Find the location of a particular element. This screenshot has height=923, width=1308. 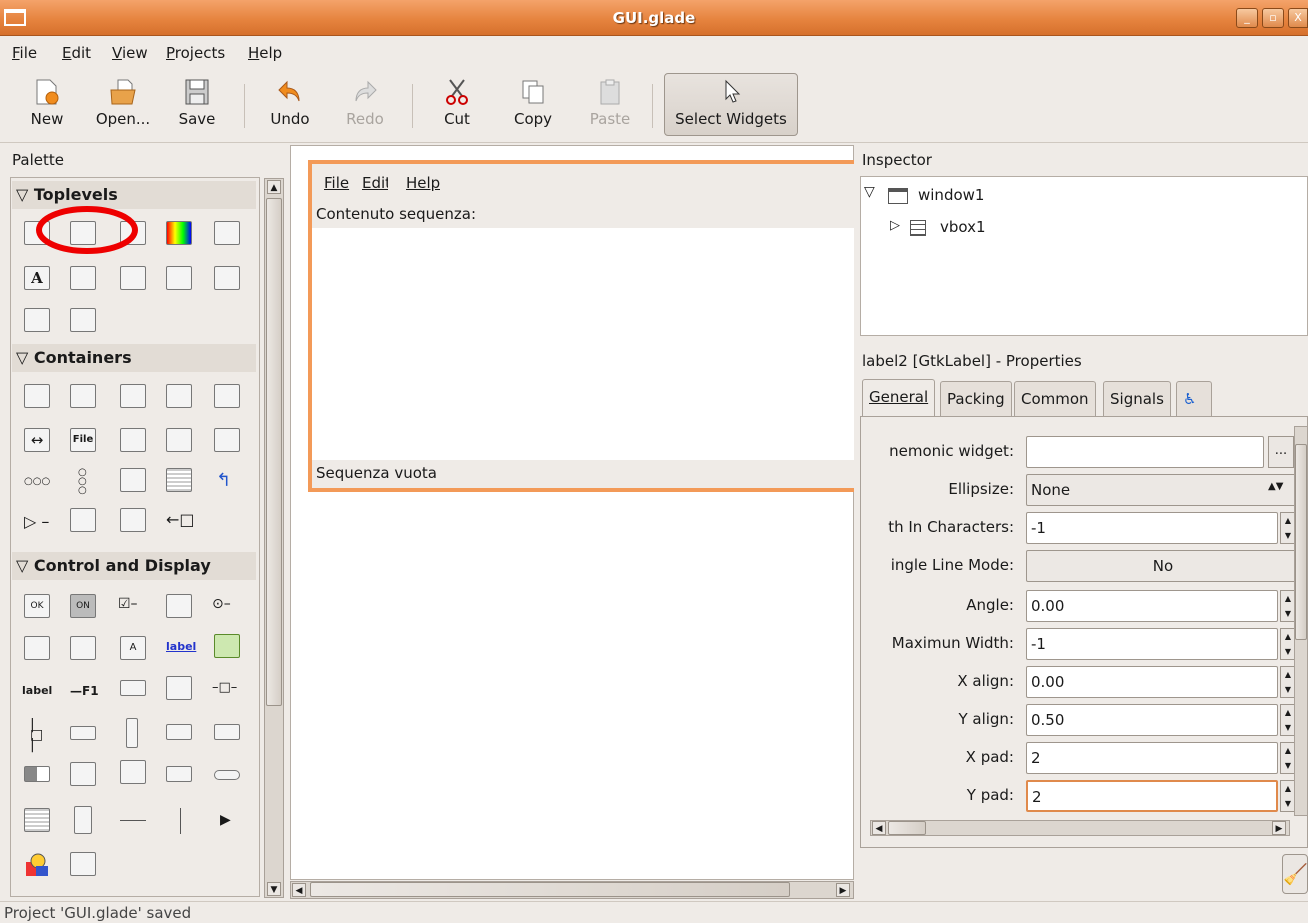

input-dialog-icon: A is located at coordinates (37, 278).